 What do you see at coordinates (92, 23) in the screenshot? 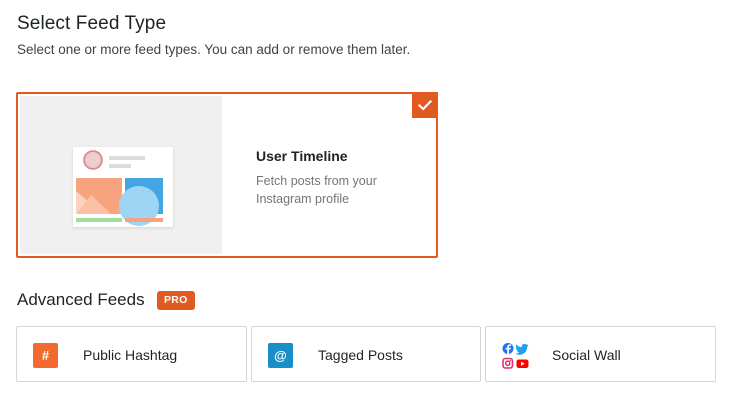
I see `page-title: Select Feed Type` at bounding box center [92, 23].